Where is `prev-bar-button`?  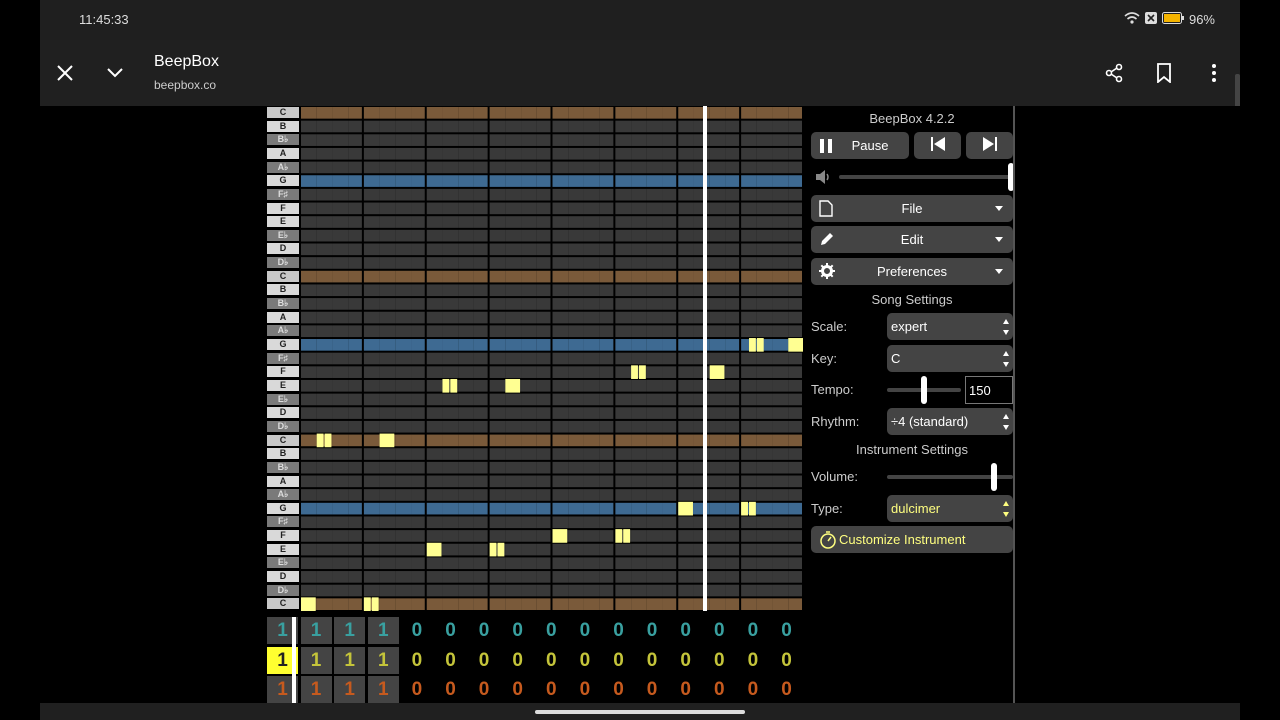
prev-bar-button is located at coordinates (937, 145).